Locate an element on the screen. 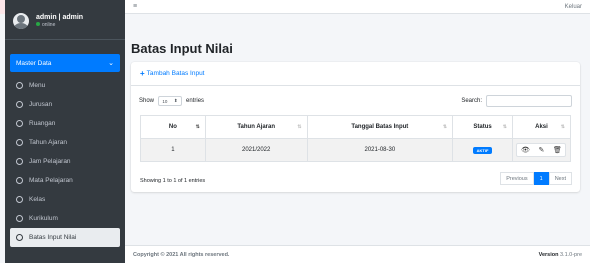  user-panel: admin | admin online is located at coordinates (65, 20).